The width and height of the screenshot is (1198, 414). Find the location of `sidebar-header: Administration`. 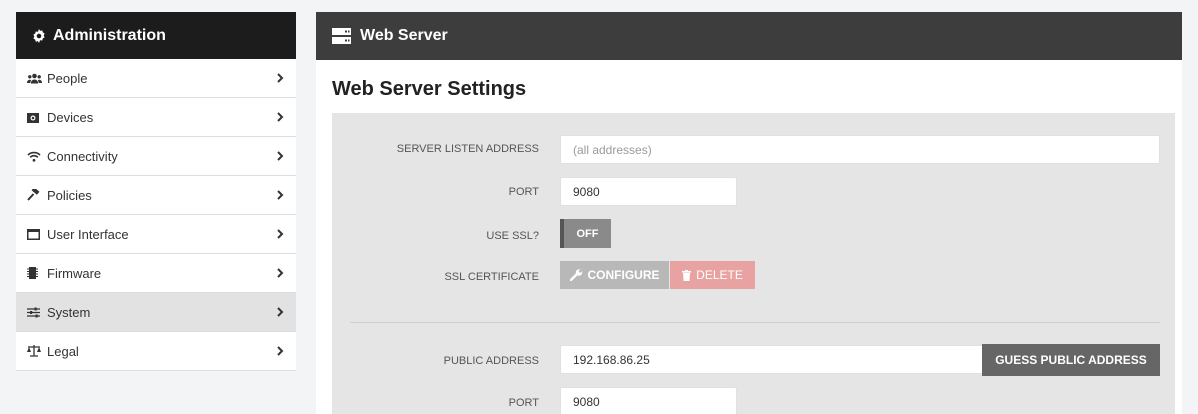

sidebar-header: Administration is located at coordinates (156, 35).